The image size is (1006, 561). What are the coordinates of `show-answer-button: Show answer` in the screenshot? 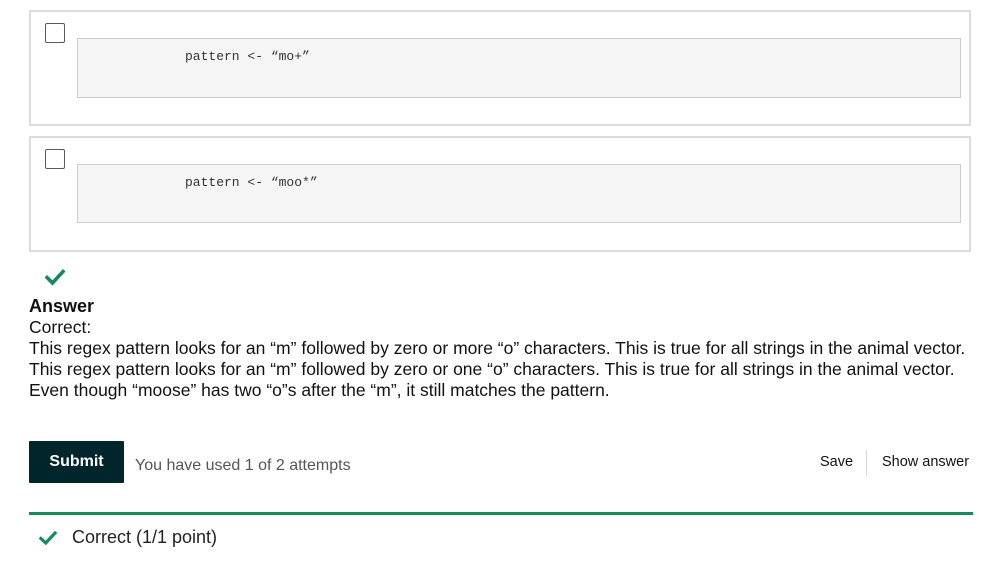 It's located at (925, 462).